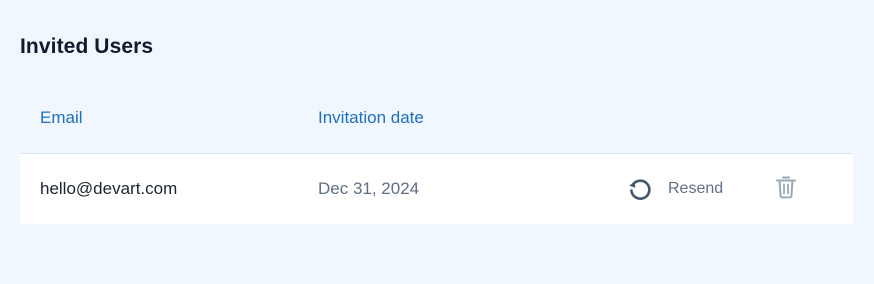  I want to click on column-header-invitation-date: Invitation date, so click(371, 117).